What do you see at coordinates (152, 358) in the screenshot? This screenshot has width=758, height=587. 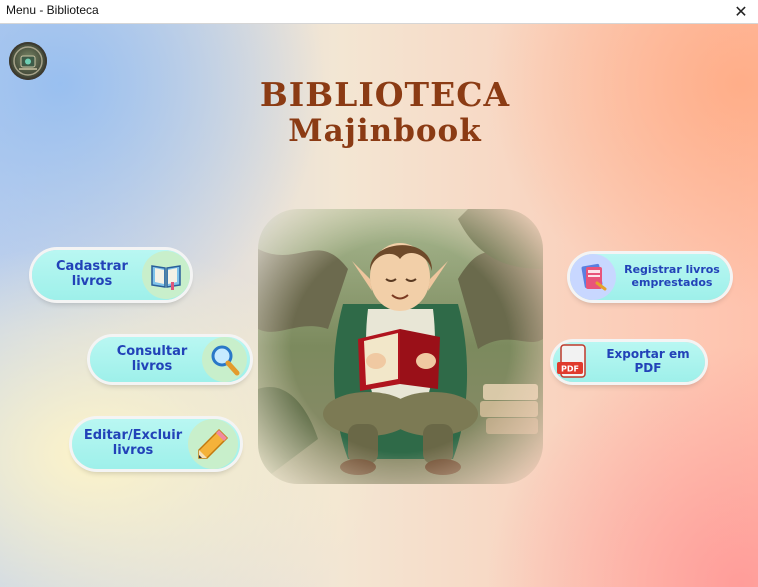 I see `consultar-livros-label: Consultar livros` at bounding box center [152, 358].